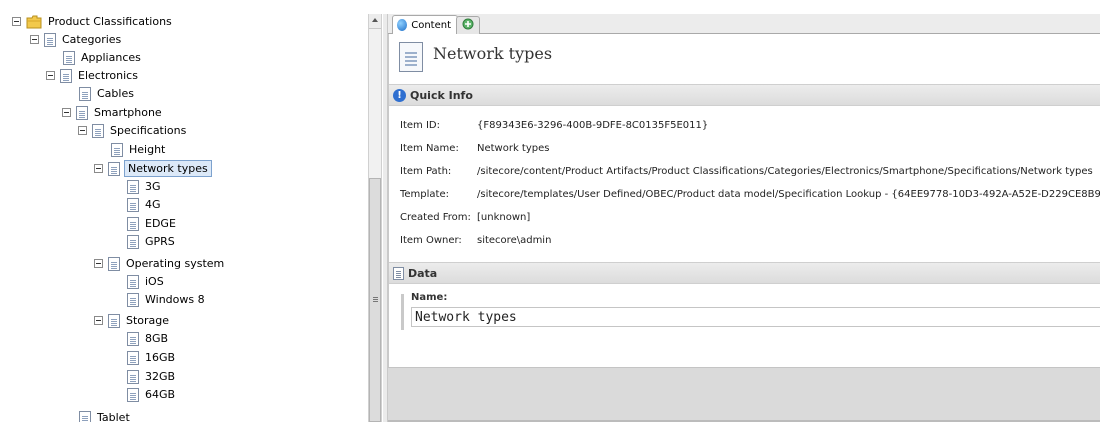 The image size is (1100, 422). I want to click on tree-node-label: Specifications, so click(148, 130).